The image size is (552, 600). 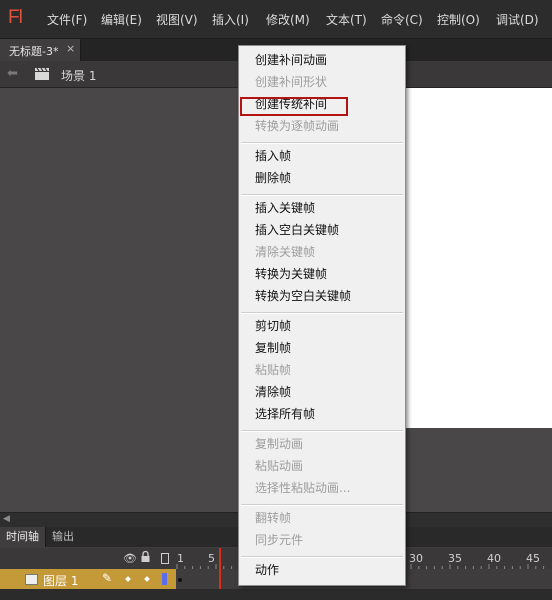 I want to click on context-menu-item: 插入空白关键帧, so click(x=297, y=230).